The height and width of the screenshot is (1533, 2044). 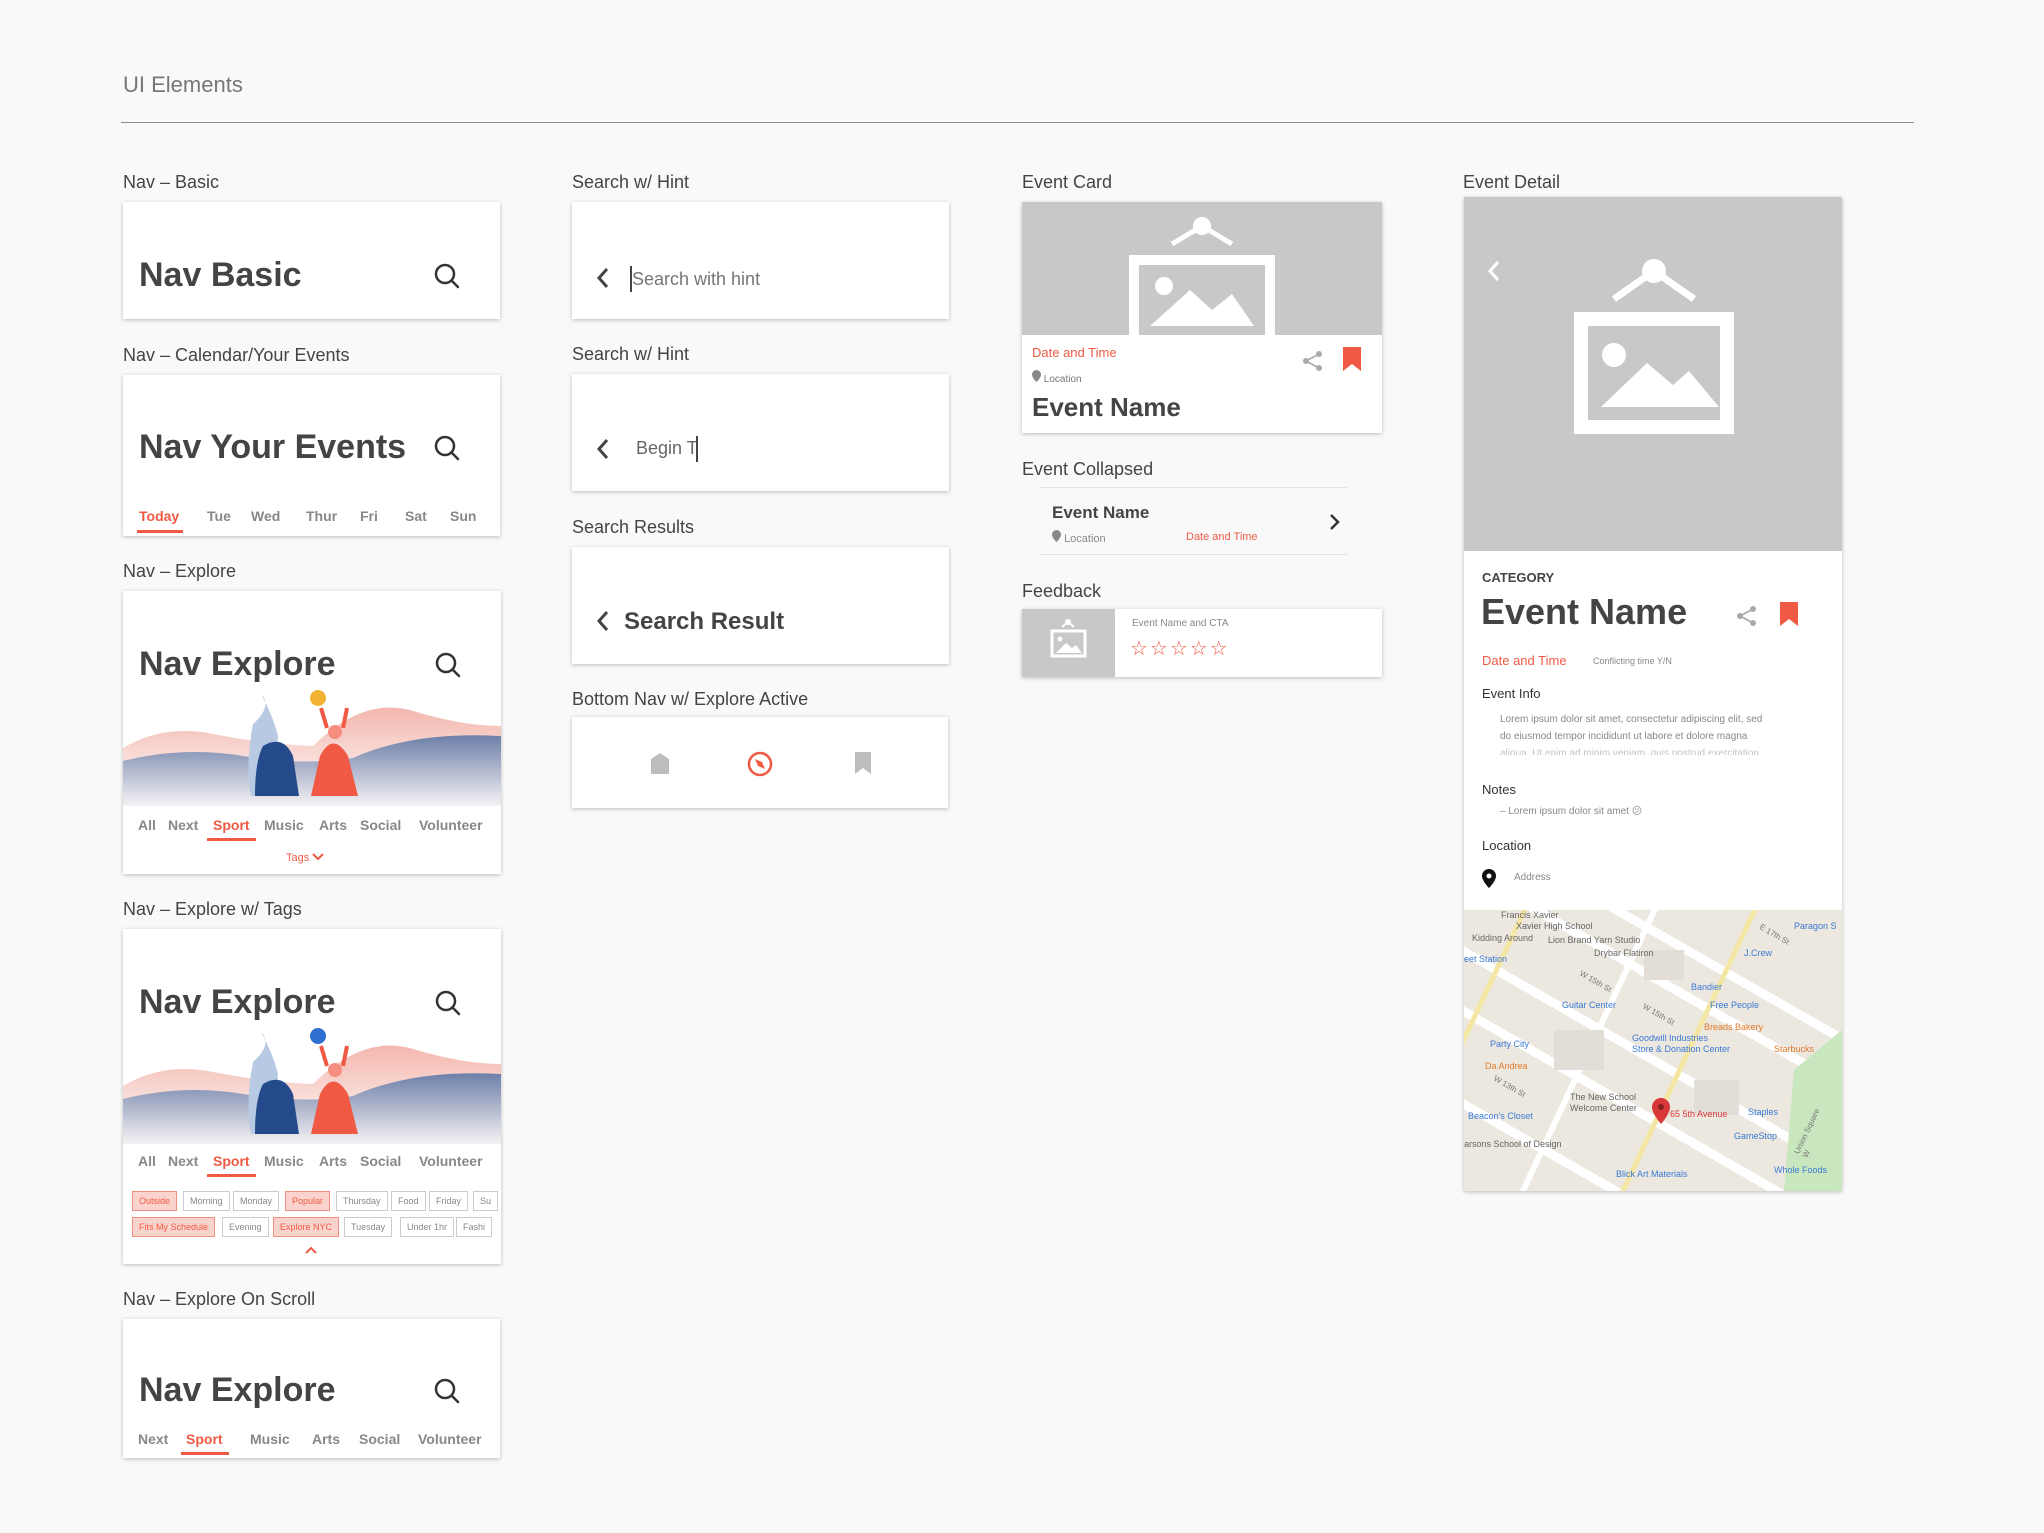 What do you see at coordinates (1067, 182) in the screenshot?
I see `section-label-event-card: Event Card` at bounding box center [1067, 182].